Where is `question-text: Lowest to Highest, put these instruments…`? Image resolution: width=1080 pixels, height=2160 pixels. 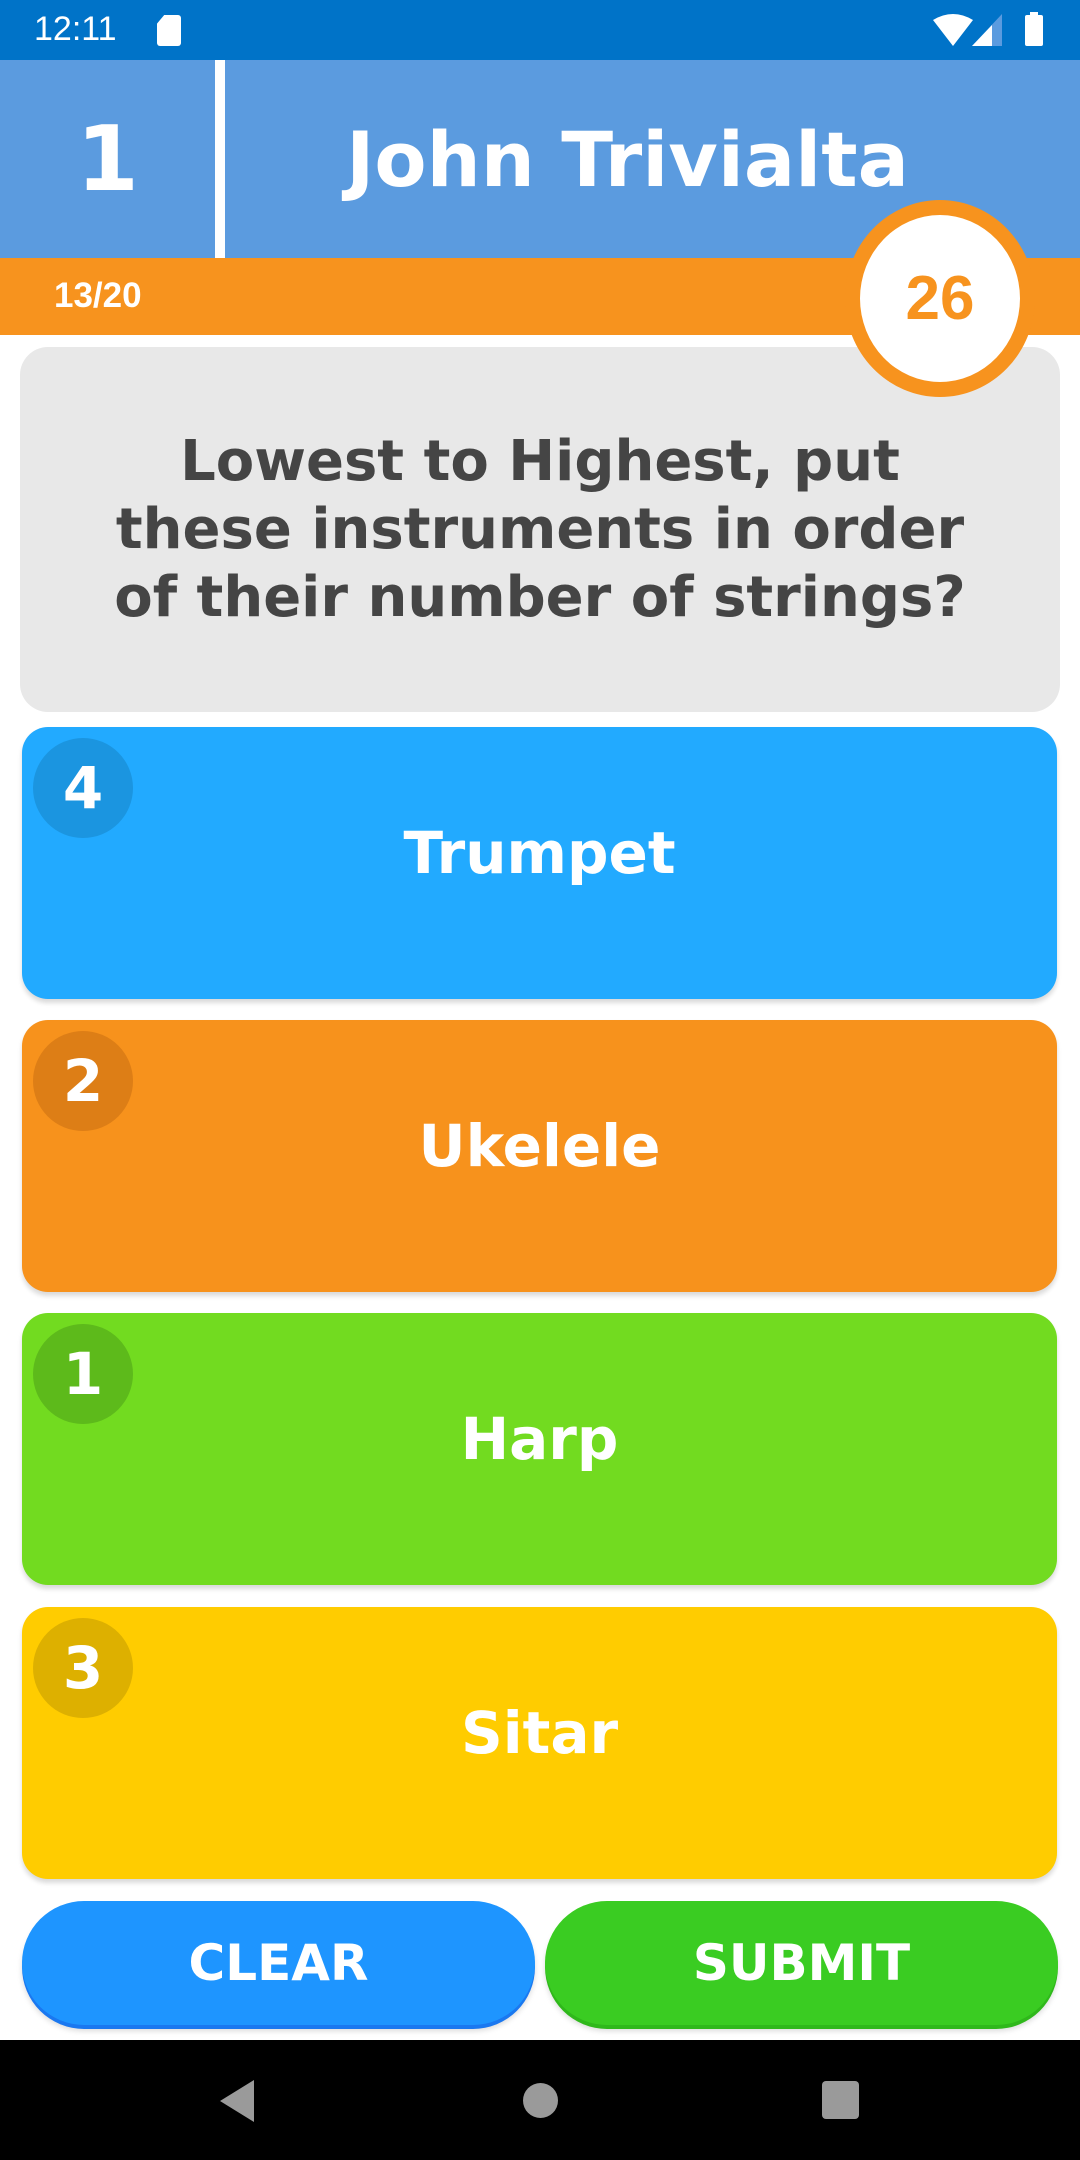 question-text: Lowest to Highest, put these instruments… is located at coordinates (540, 529).